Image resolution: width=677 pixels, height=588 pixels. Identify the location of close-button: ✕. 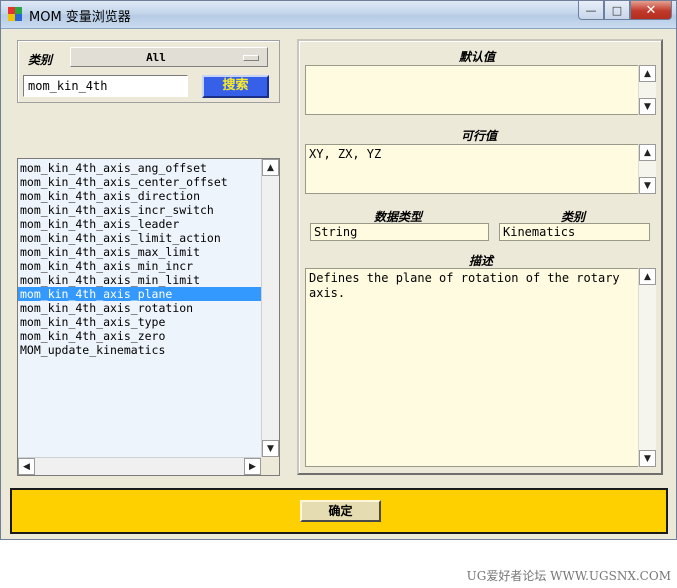
(651, 10).